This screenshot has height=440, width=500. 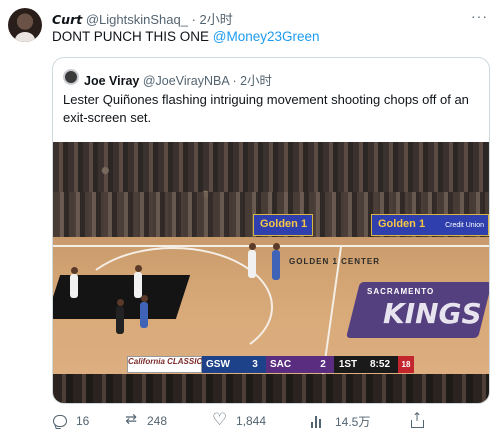 I want to click on quoted-avatar, so click(x=71, y=77).